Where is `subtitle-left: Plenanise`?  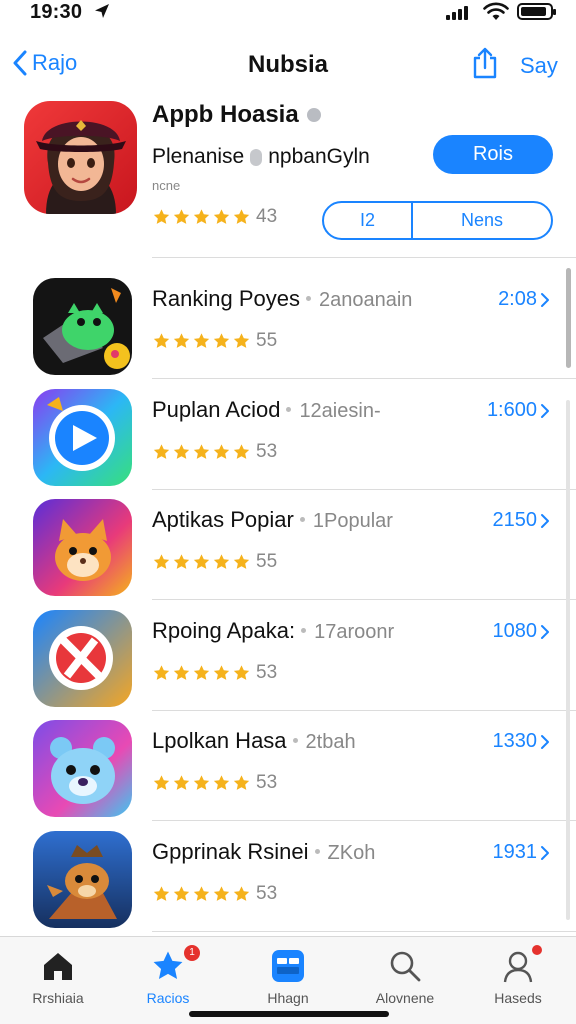 subtitle-left: Plenanise is located at coordinates (198, 156).